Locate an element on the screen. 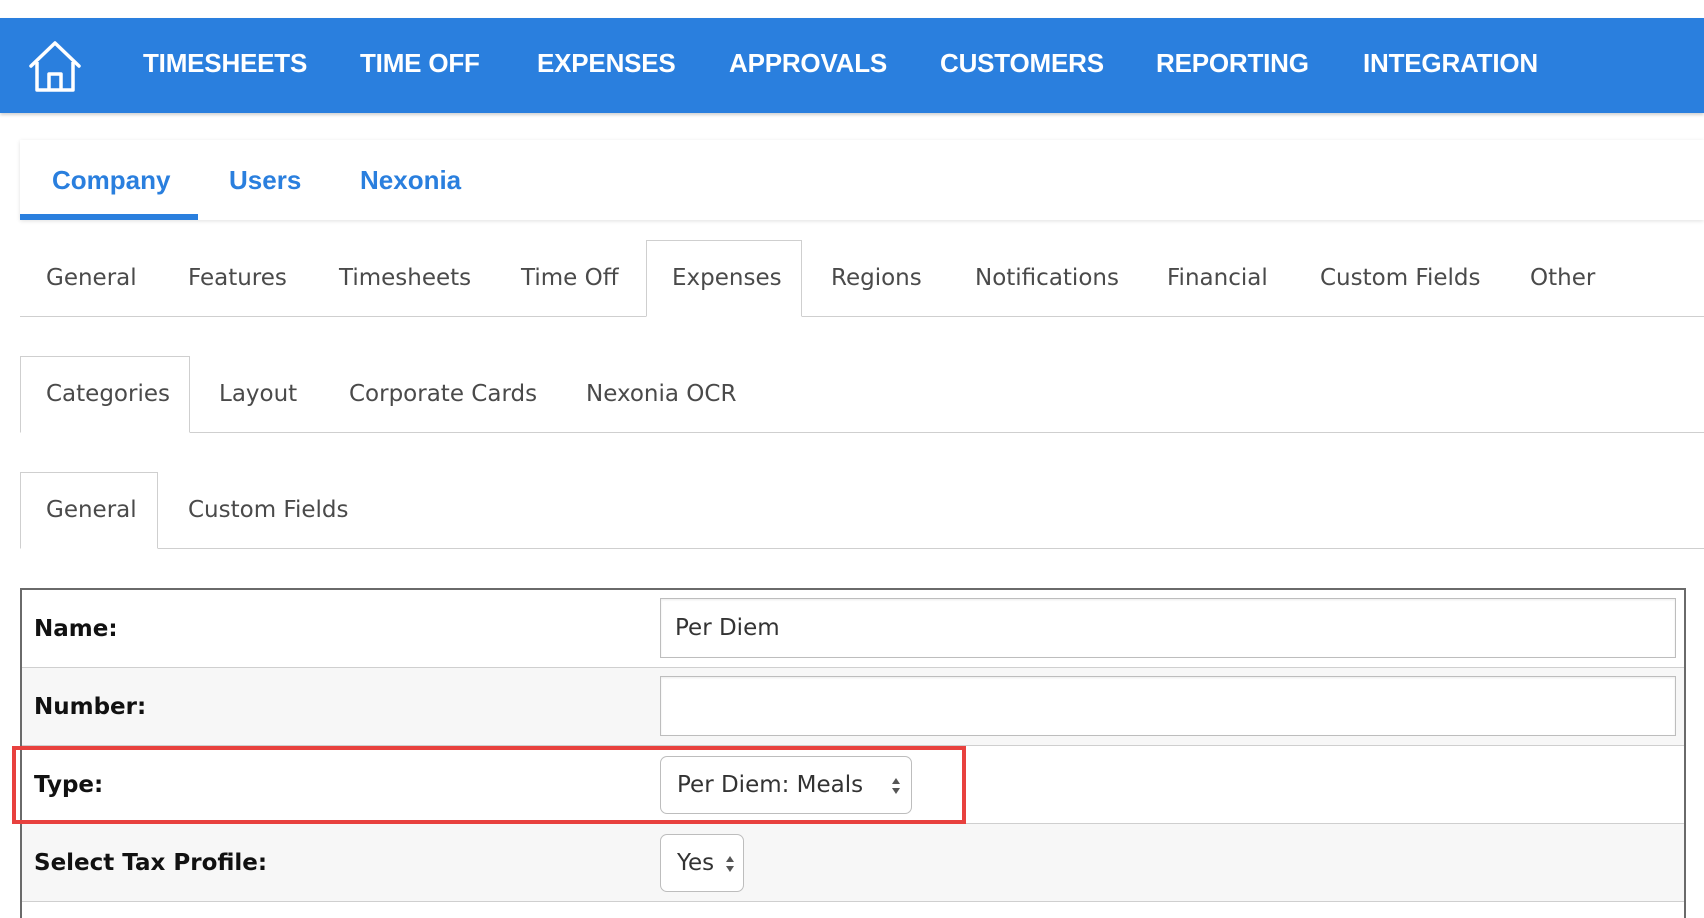 The image size is (1704, 918). tab-users: Users is located at coordinates (265, 180).